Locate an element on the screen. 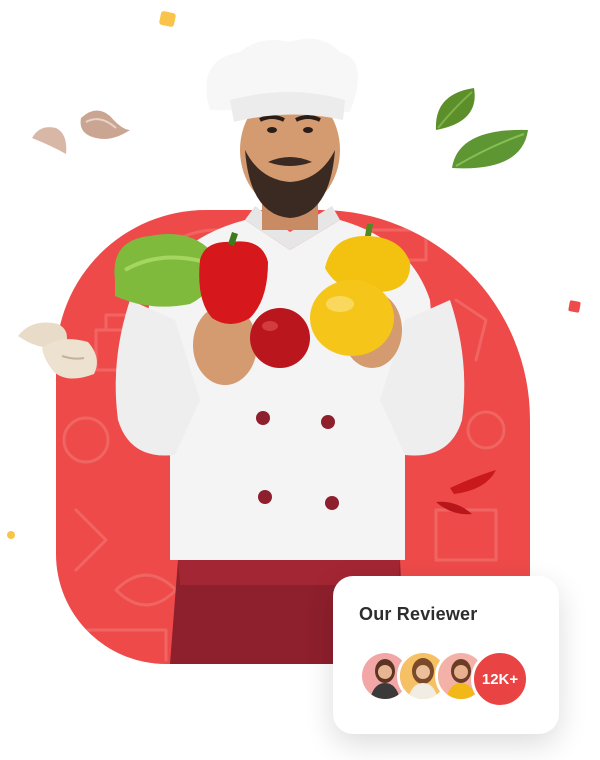  reviewer-card: Our Reviewer 12K+ is located at coordinates (446, 655).